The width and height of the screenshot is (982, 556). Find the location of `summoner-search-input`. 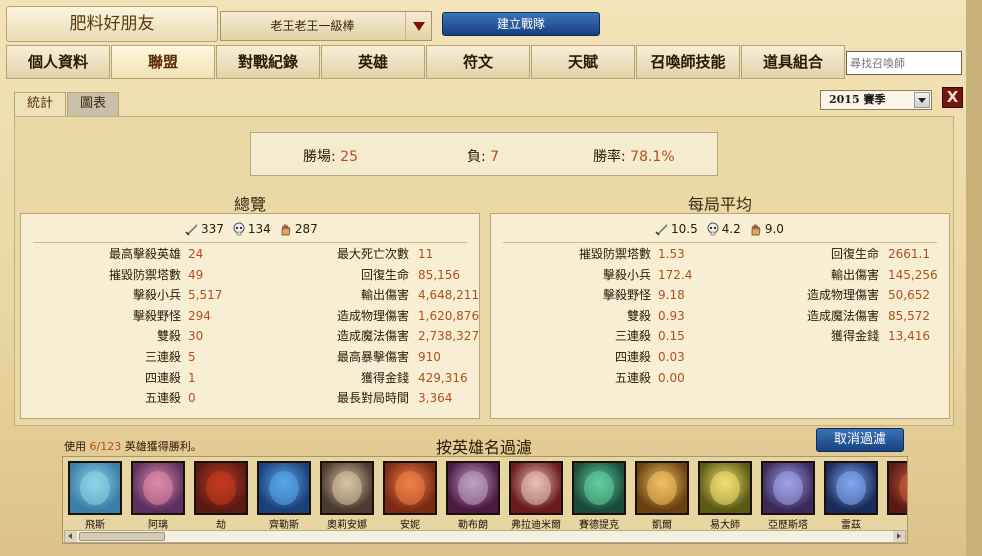

summoner-search-input is located at coordinates (904, 63).